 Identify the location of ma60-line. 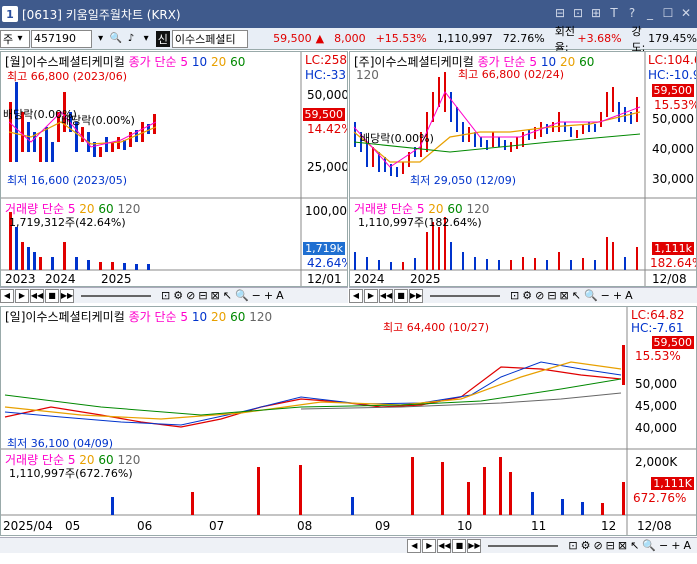
(313, 397).